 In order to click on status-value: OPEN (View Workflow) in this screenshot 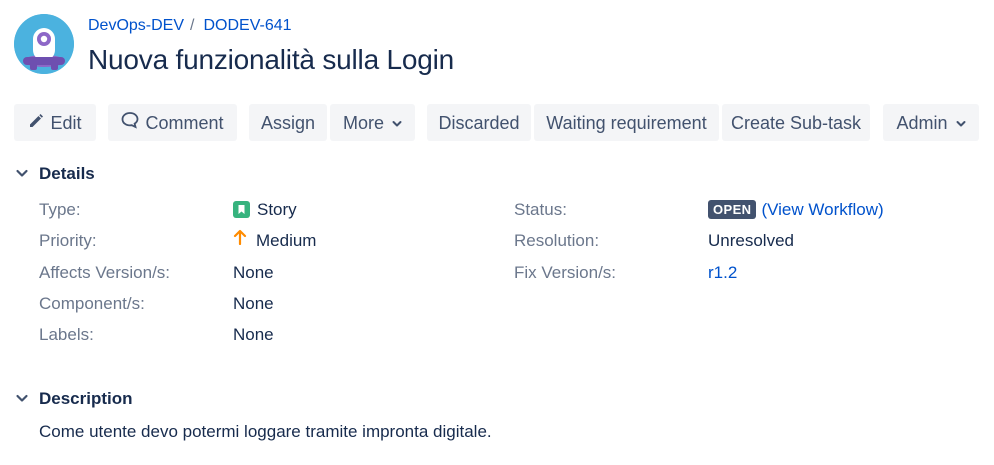, I will do `click(796, 210)`.